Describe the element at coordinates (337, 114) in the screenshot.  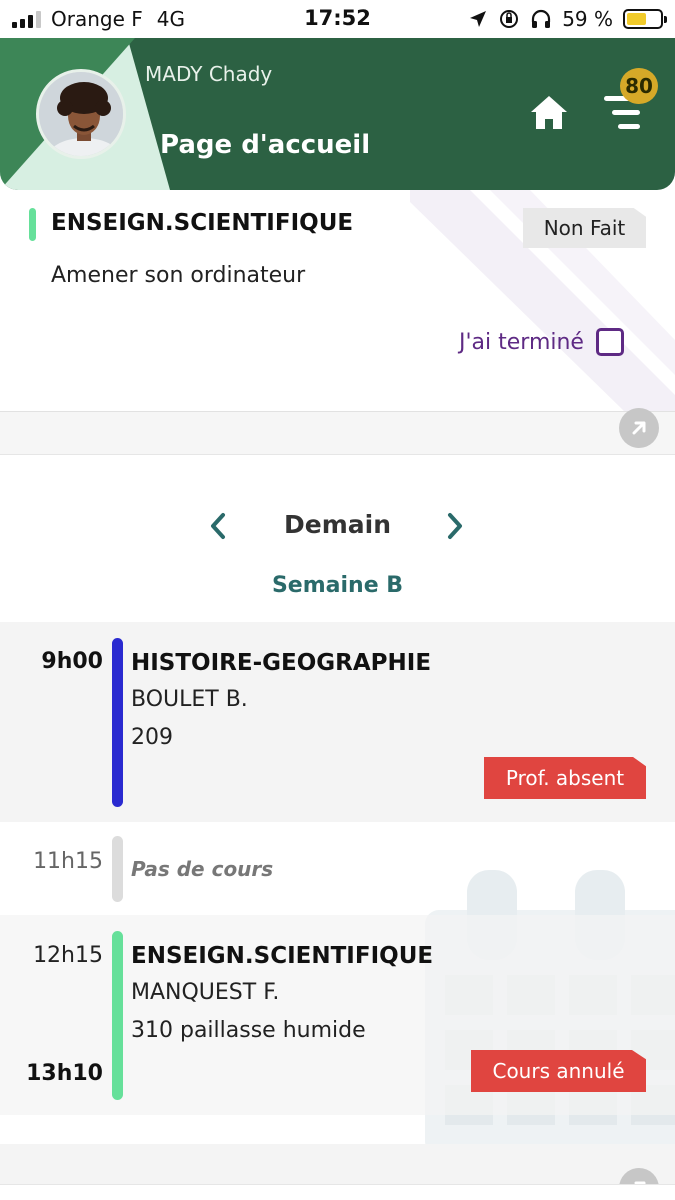
I see `app-header: MADY Chady Page d'accueil 80` at that location.